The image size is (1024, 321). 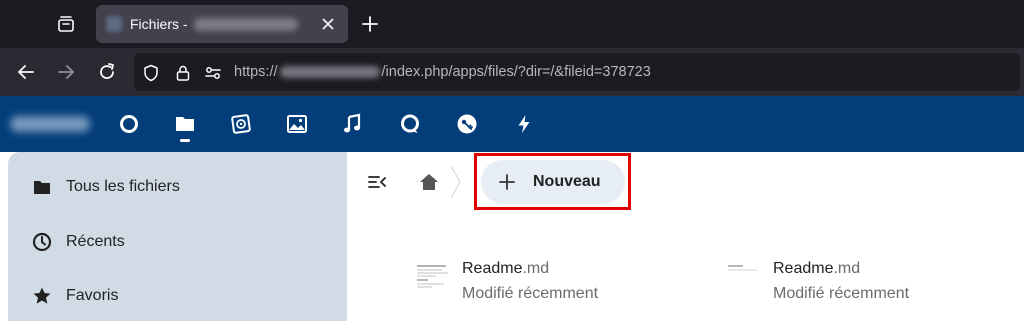 I want to click on back-button, so click(x=26, y=72).